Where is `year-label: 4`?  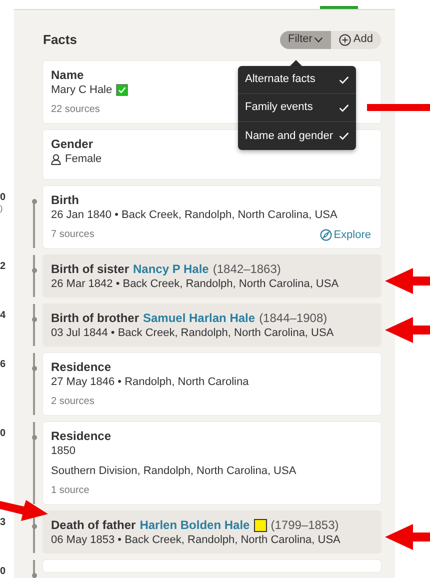 year-label: 4 is located at coordinates (3, 316).